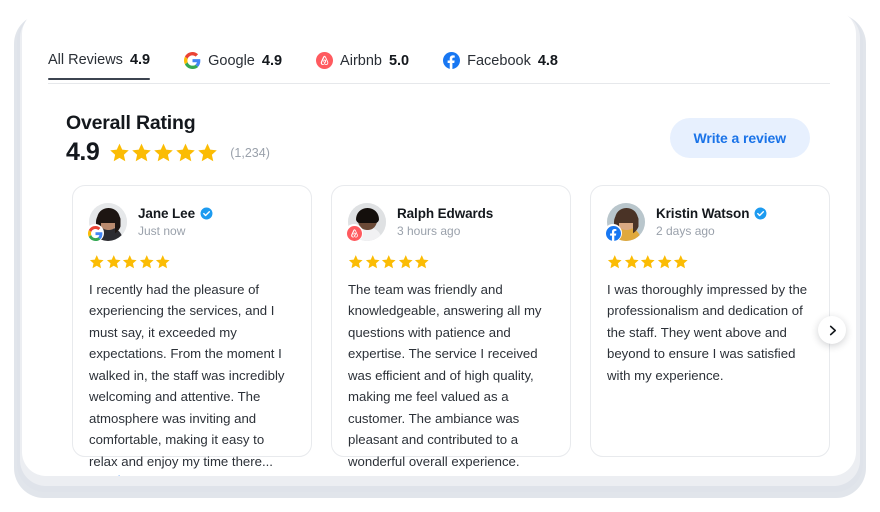  I want to click on tab-label: Airbnb, so click(361, 60).